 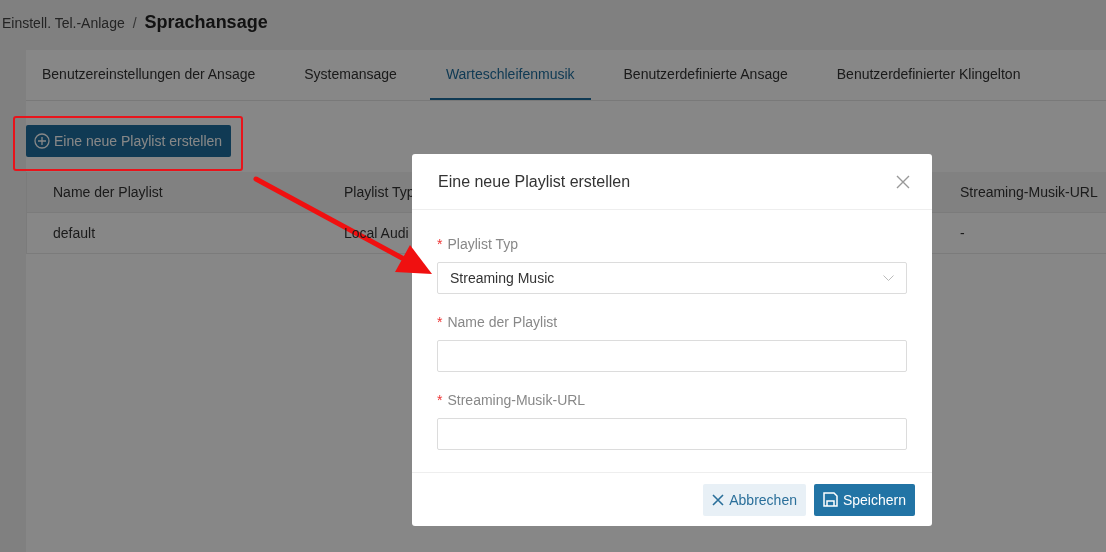 I want to click on tab: Benutzereinstellungen der Ansage, so click(x=149, y=75).